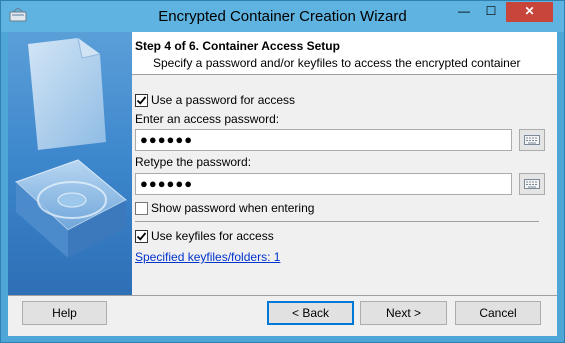  What do you see at coordinates (403, 313) in the screenshot?
I see `next-button: Next >` at bounding box center [403, 313].